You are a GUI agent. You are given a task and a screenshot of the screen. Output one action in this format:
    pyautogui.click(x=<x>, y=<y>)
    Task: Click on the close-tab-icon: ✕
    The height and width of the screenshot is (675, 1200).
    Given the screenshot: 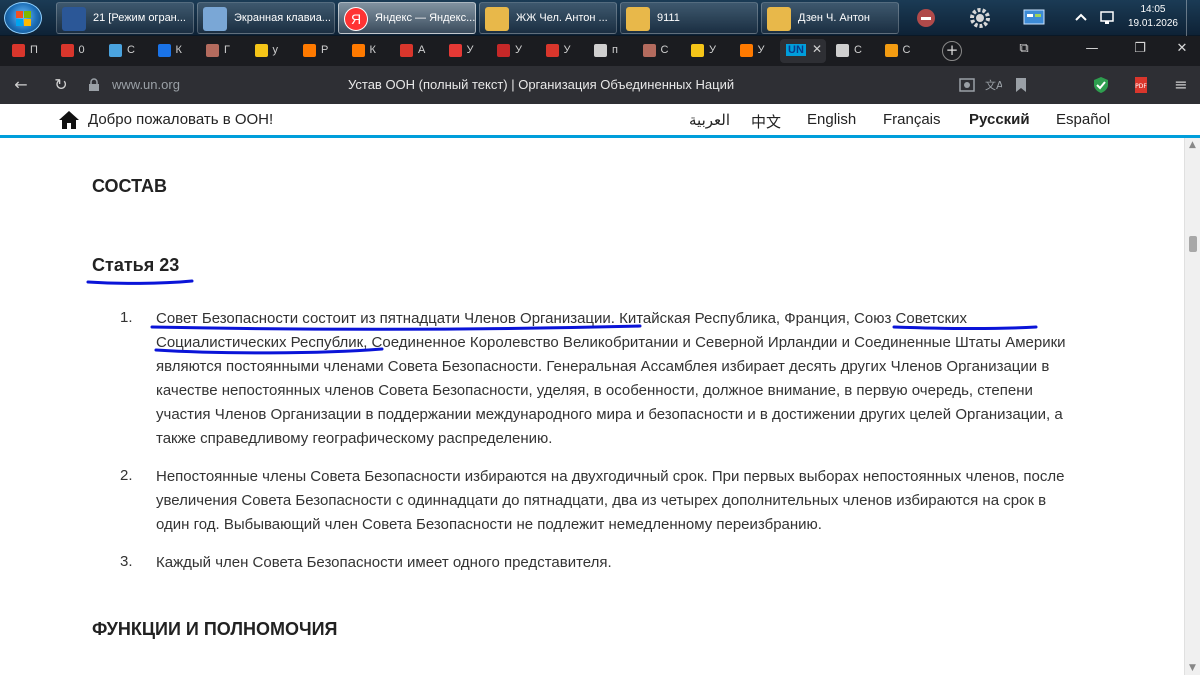 What is the action you would take?
    pyautogui.click(x=817, y=49)
    